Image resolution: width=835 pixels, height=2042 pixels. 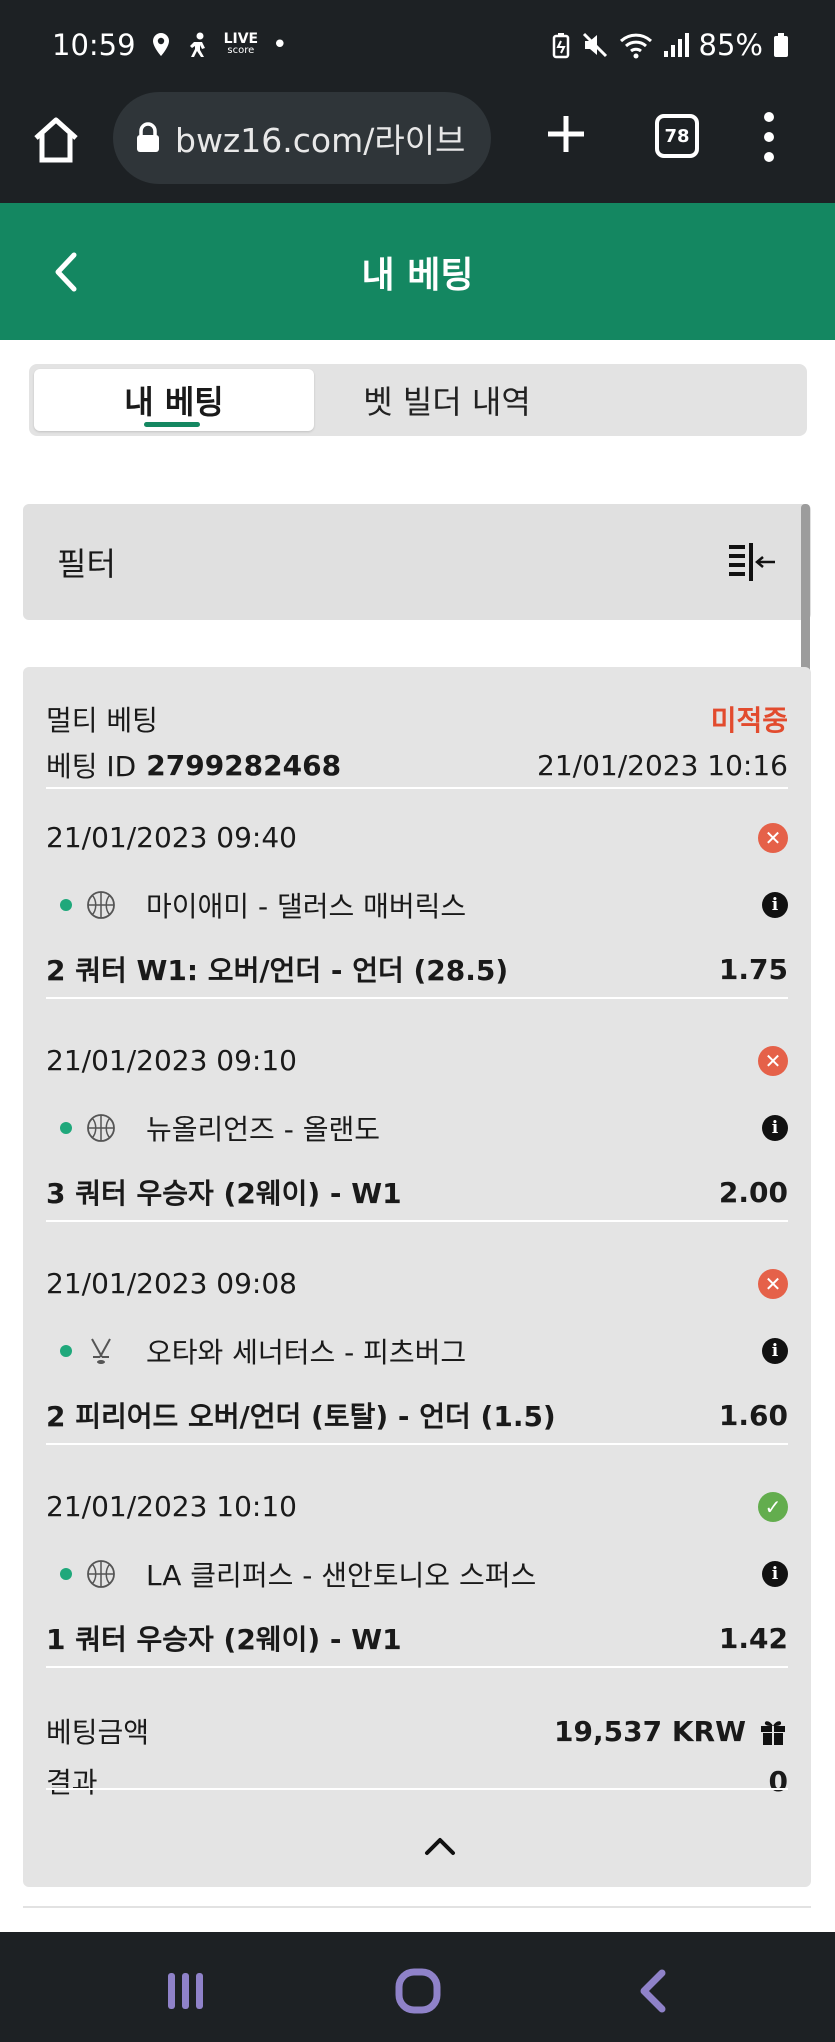 What do you see at coordinates (241, 39) in the screenshot?
I see `live-badge-top: LIVE` at bounding box center [241, 39].